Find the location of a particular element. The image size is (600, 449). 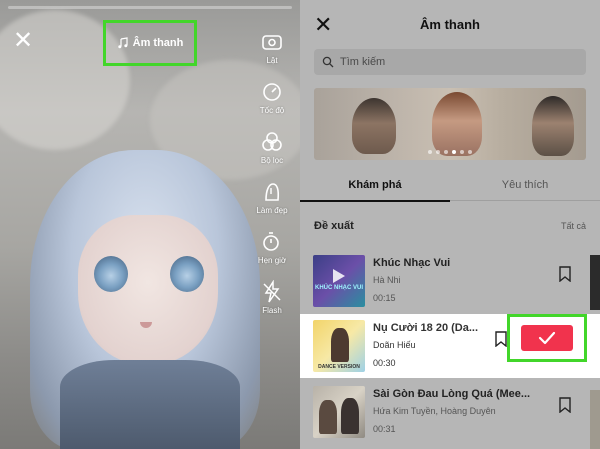

close-icon: ✕ is located at coordinates (23, 41).